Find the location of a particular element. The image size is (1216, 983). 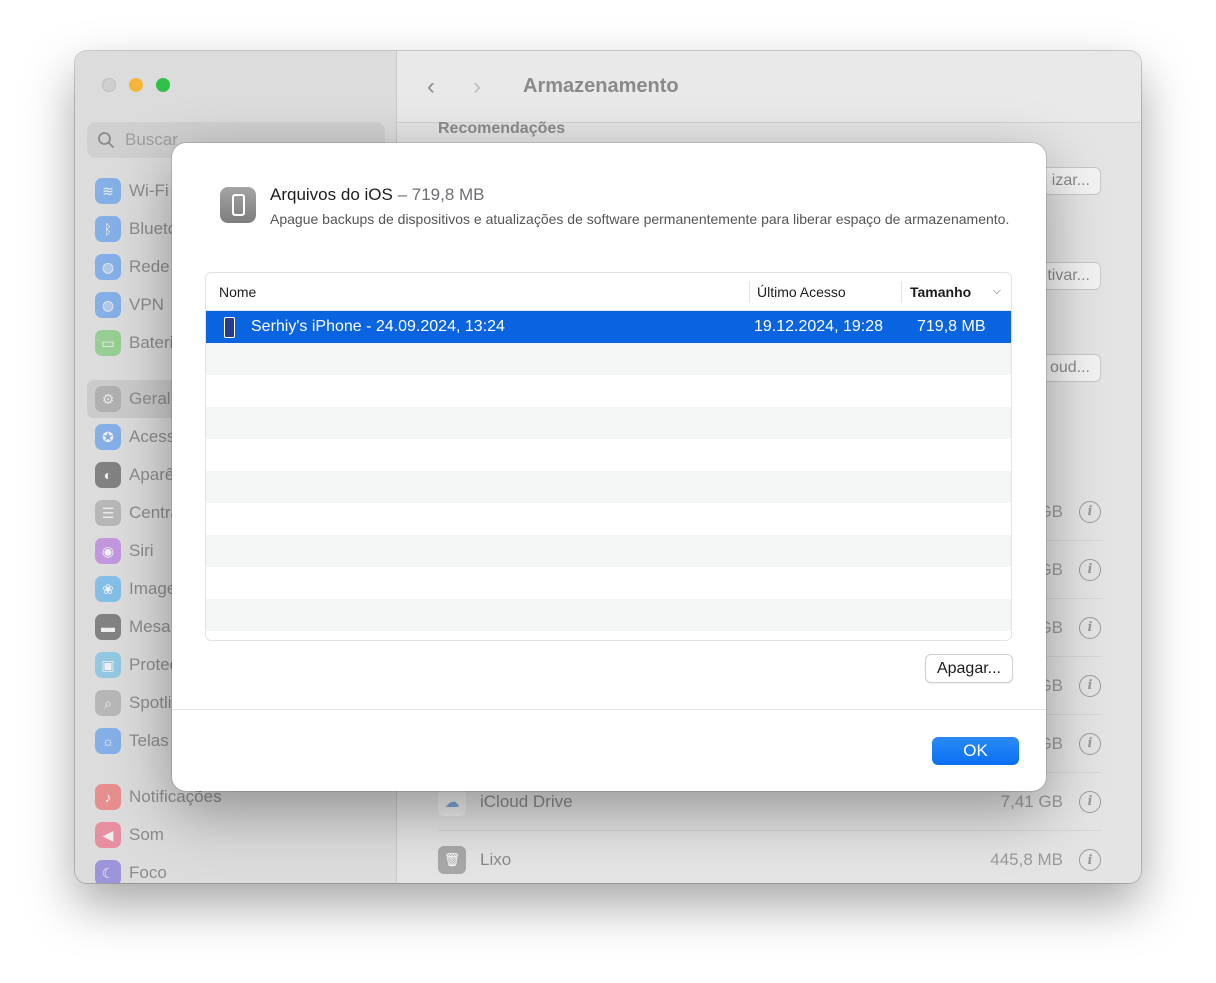

storage-row: 🗑 Lixo 445,8 MB i is located at coordinates (769, 857).